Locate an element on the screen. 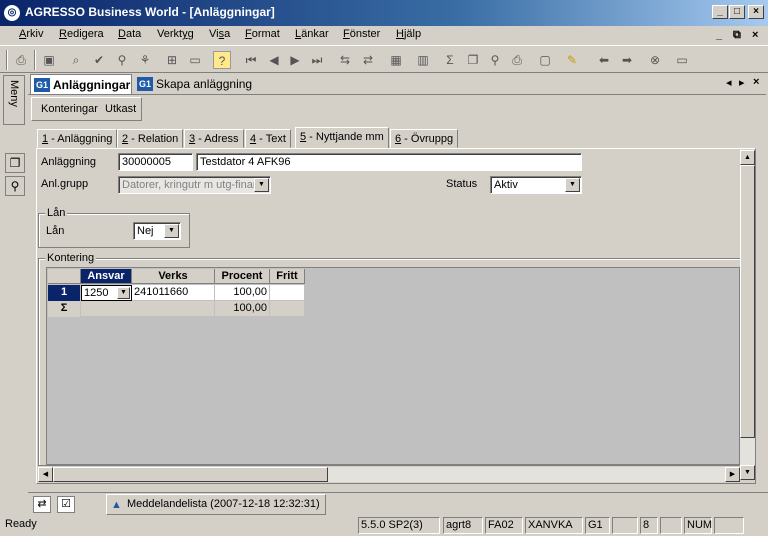 This screenshot has width=768, height=536. status-count: 8 is located at coordinates (649, 525).